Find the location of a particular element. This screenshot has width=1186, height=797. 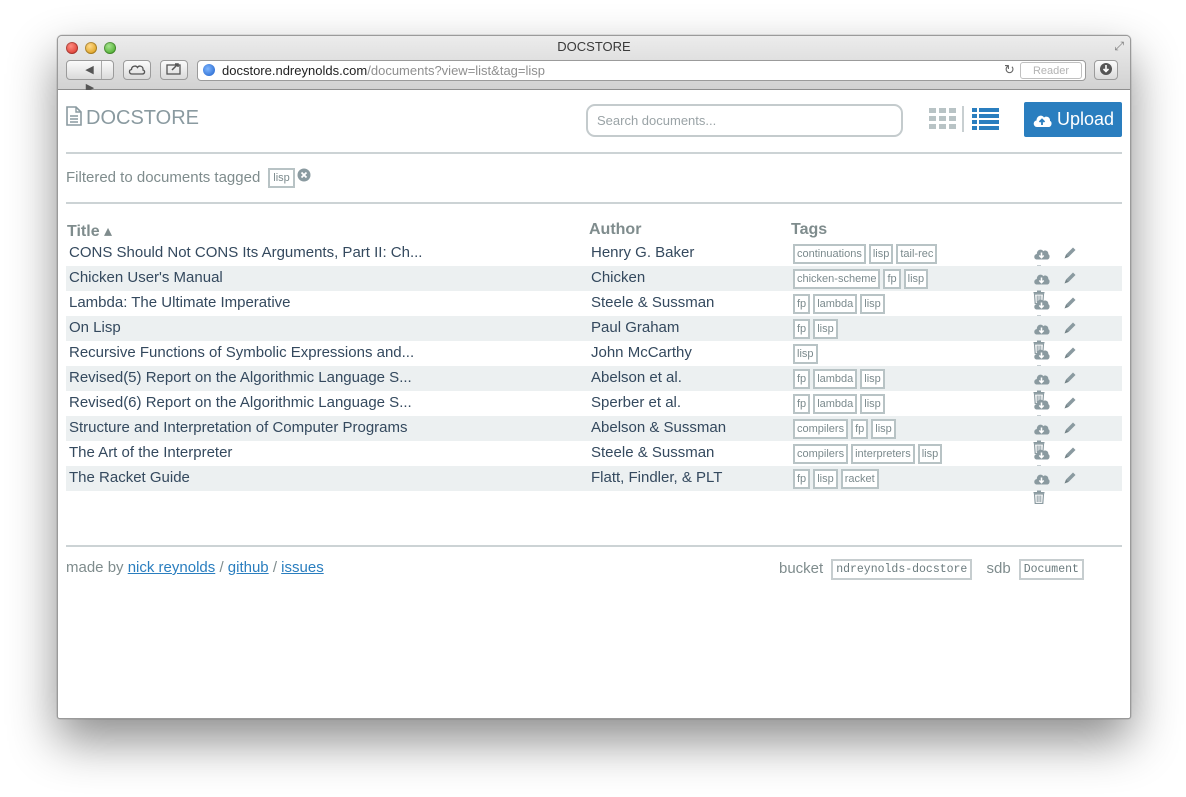

cloud-icon is located at coordinates (137, 70).